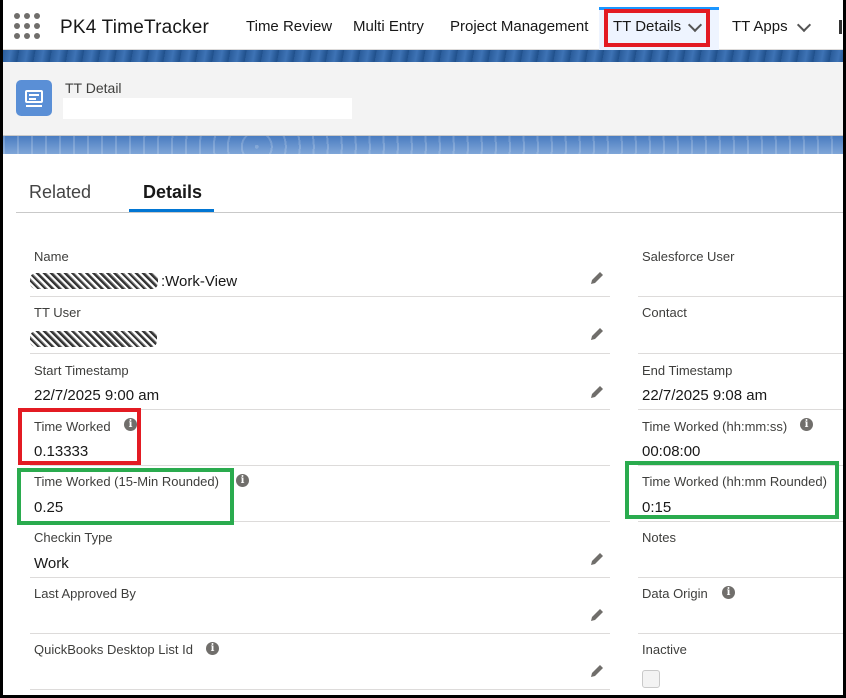  I want to click on tab-related: Related, so click(60, 192).